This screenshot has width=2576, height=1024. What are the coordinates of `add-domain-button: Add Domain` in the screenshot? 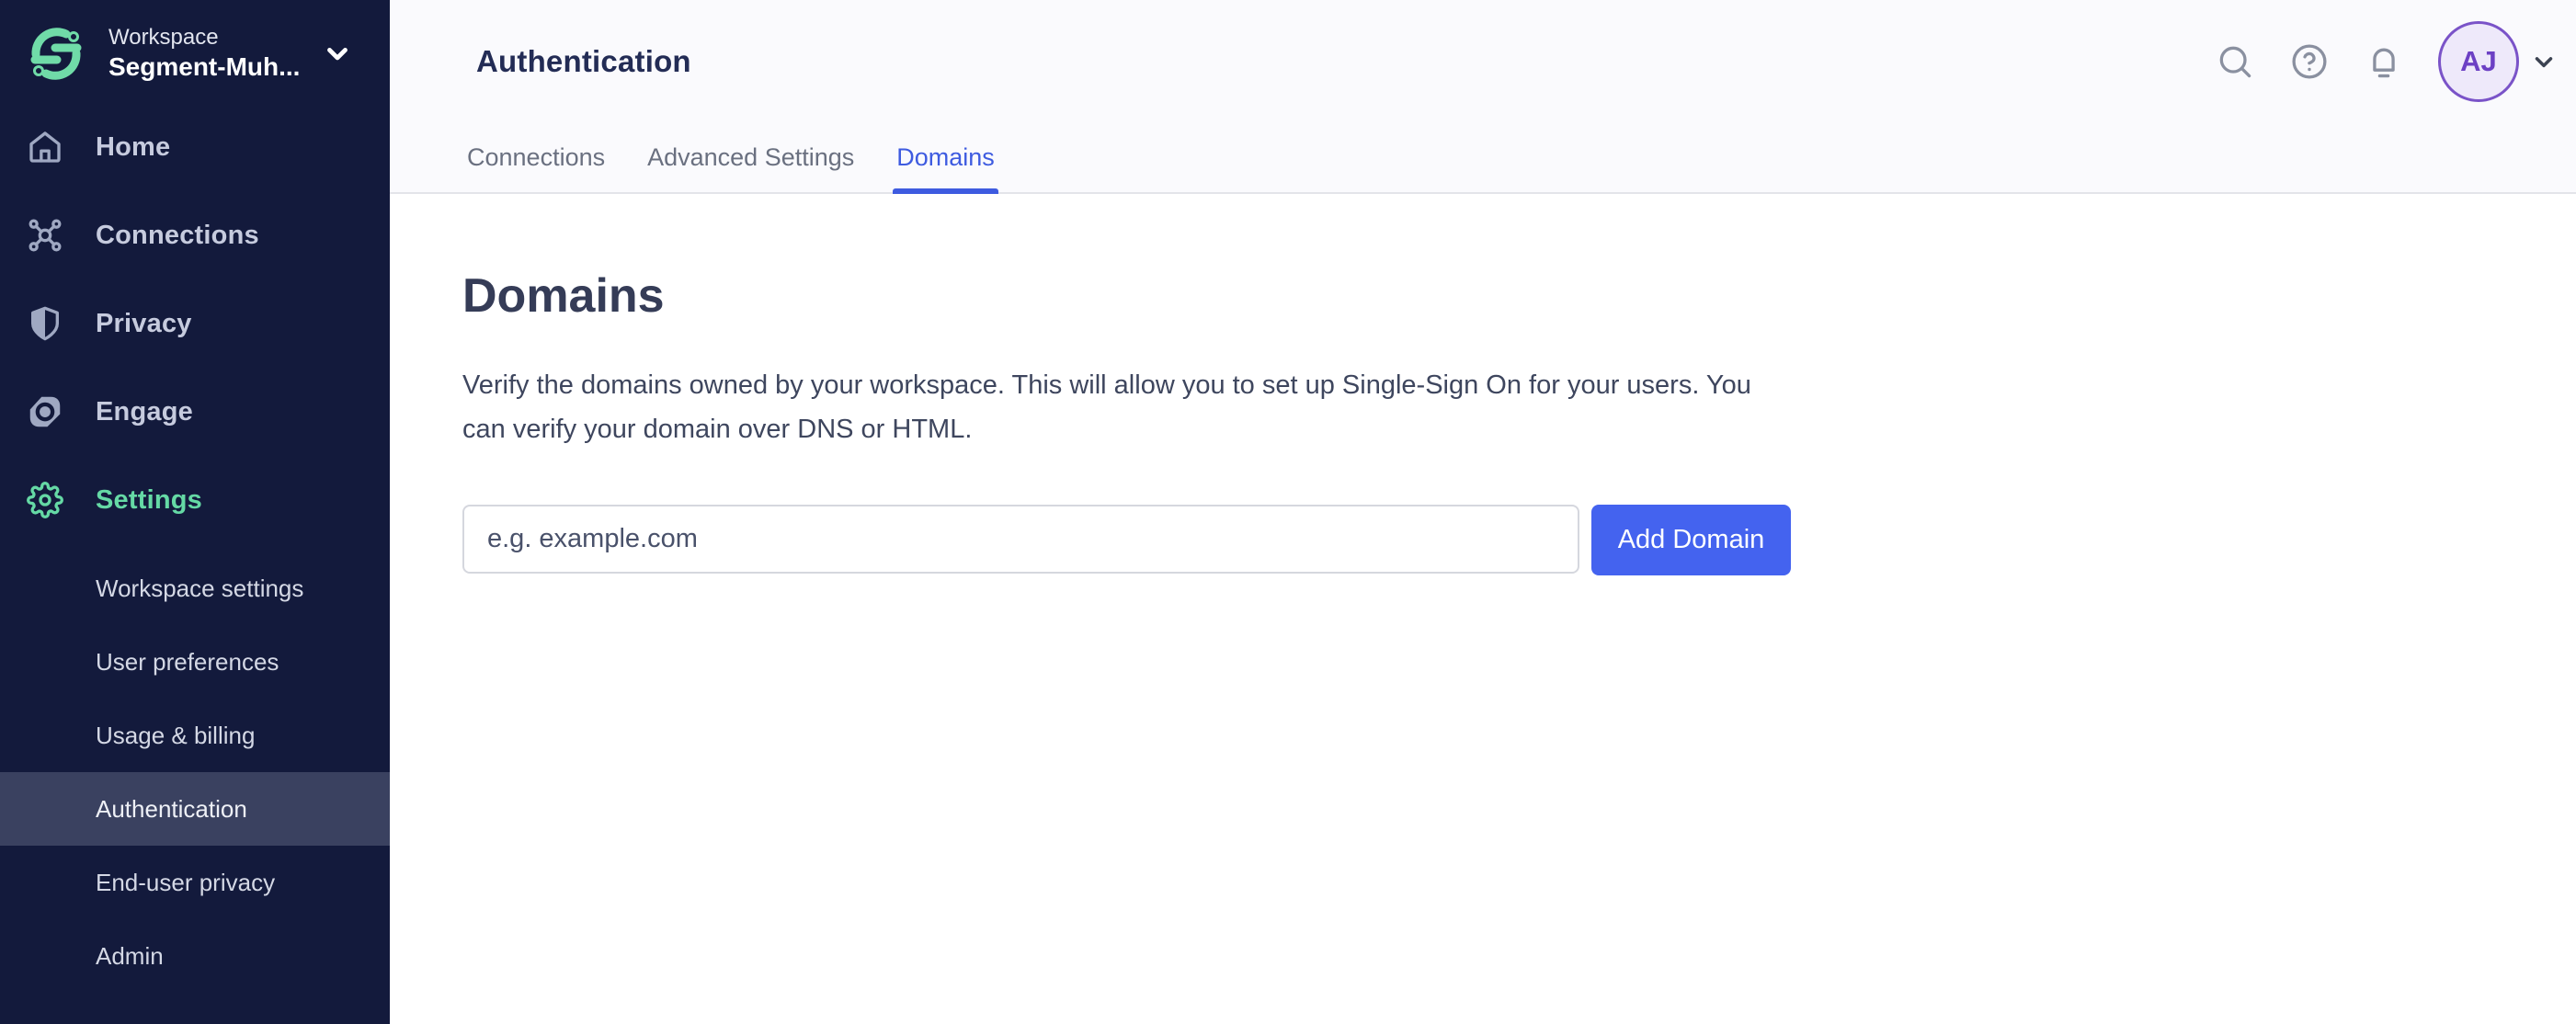 It's located at (1691, 540).